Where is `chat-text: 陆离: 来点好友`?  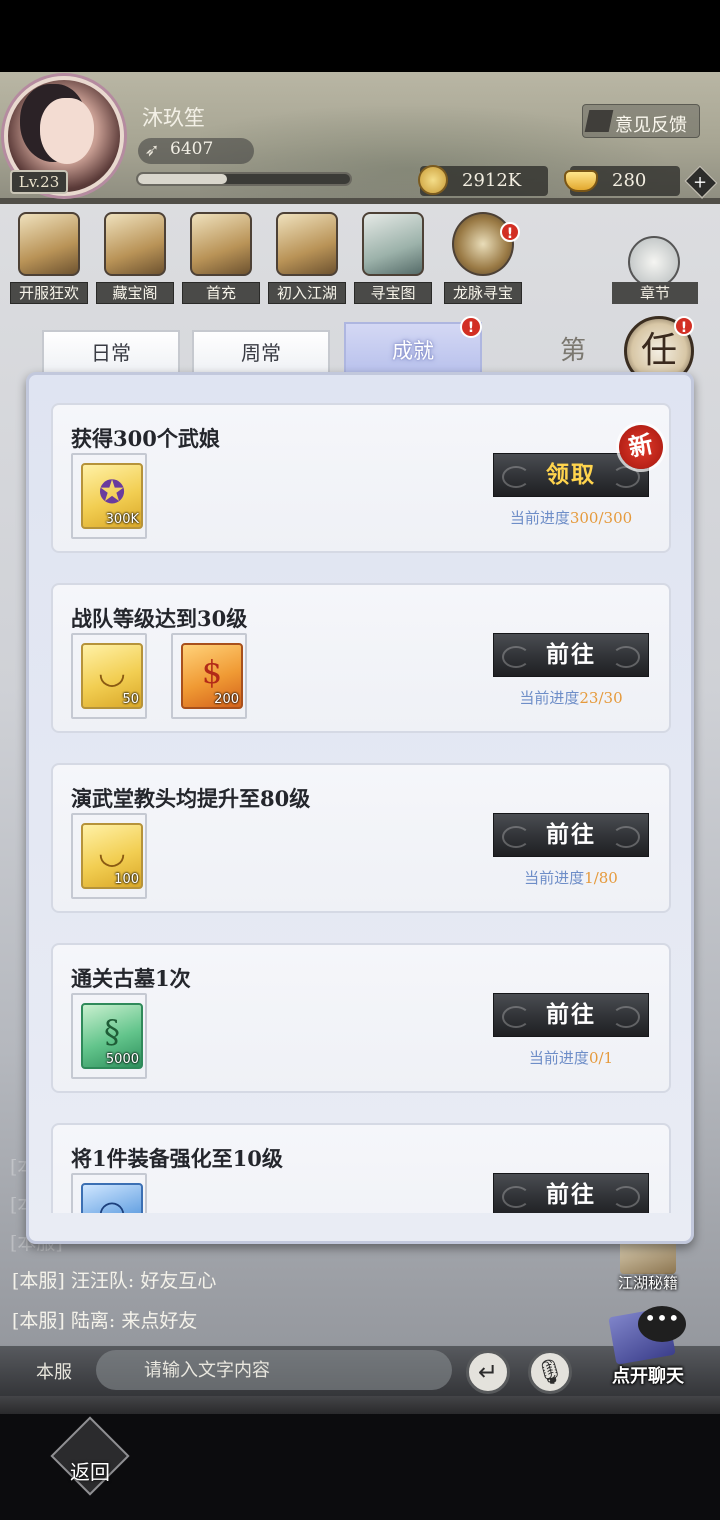
chat-text: 陆离: 来点好友 is located at coordinates (134, 1321).